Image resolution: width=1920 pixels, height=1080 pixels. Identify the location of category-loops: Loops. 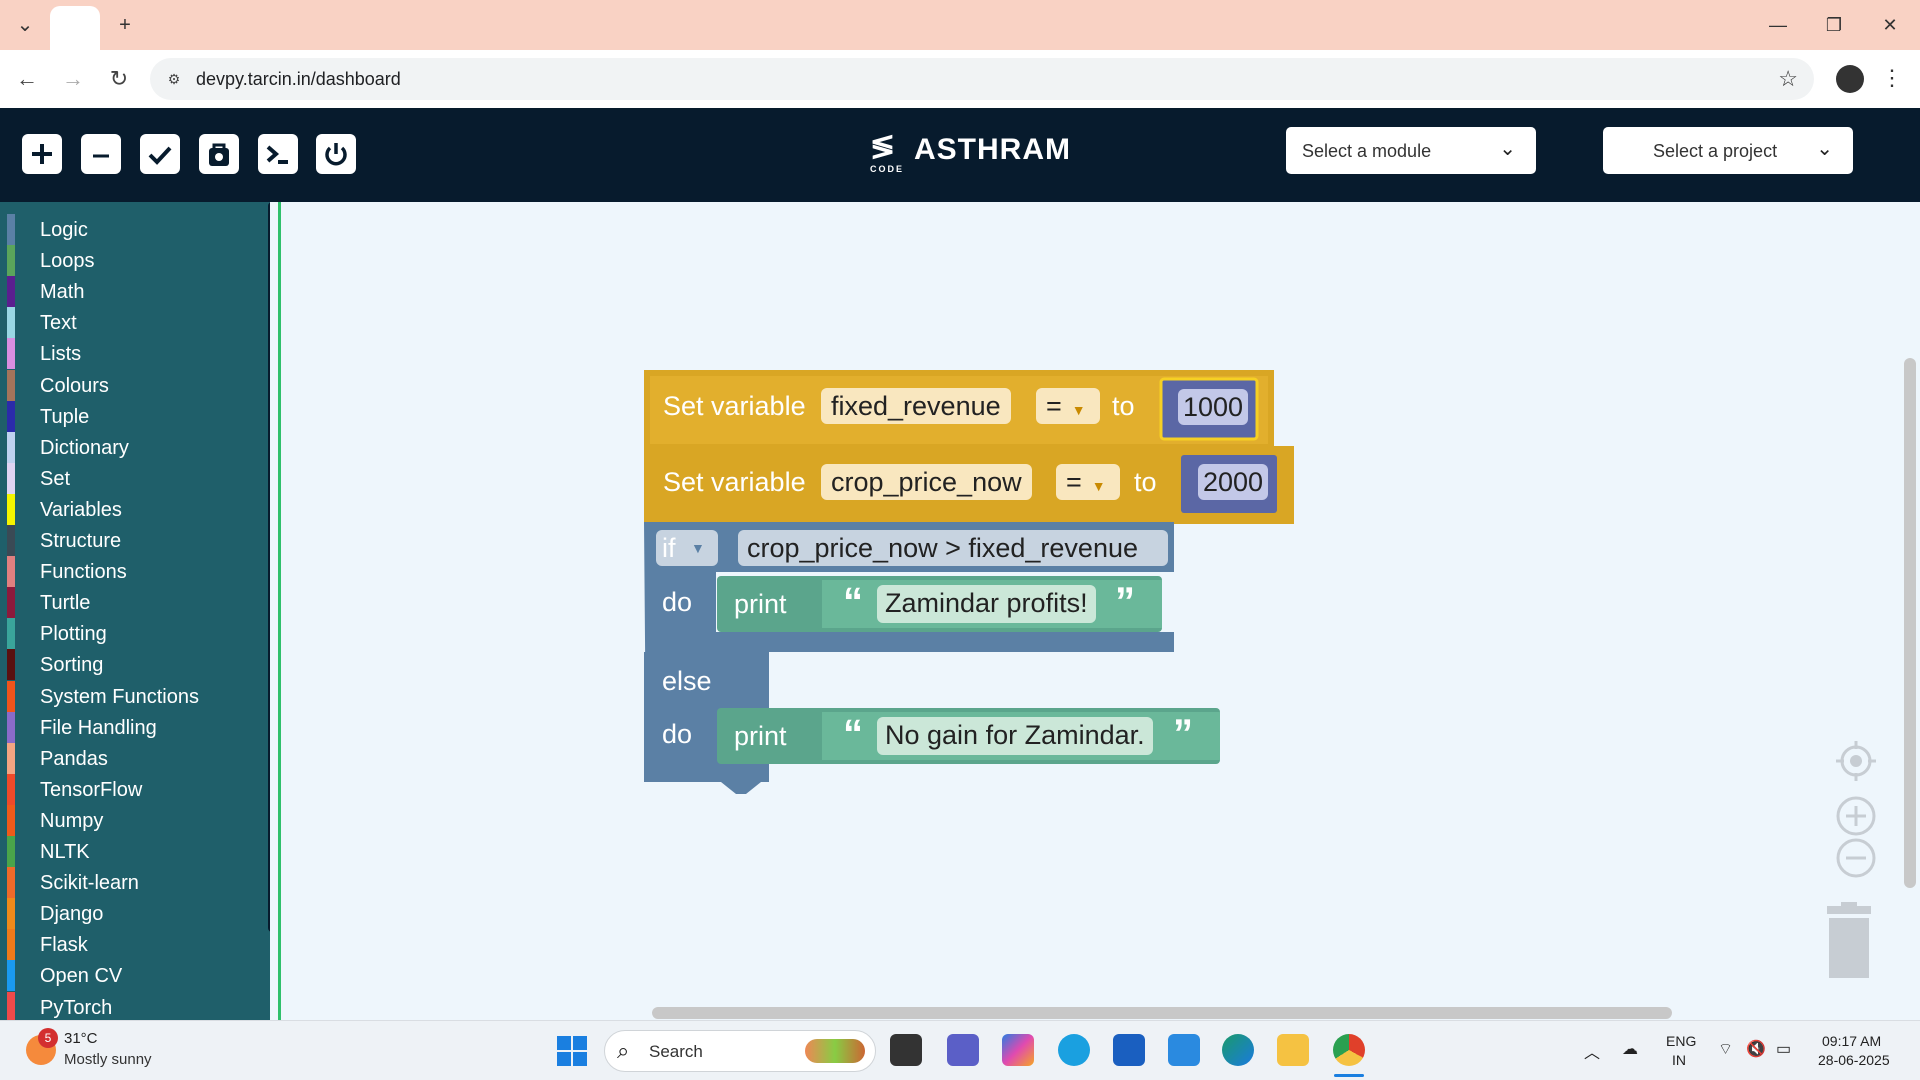
(135, 261).